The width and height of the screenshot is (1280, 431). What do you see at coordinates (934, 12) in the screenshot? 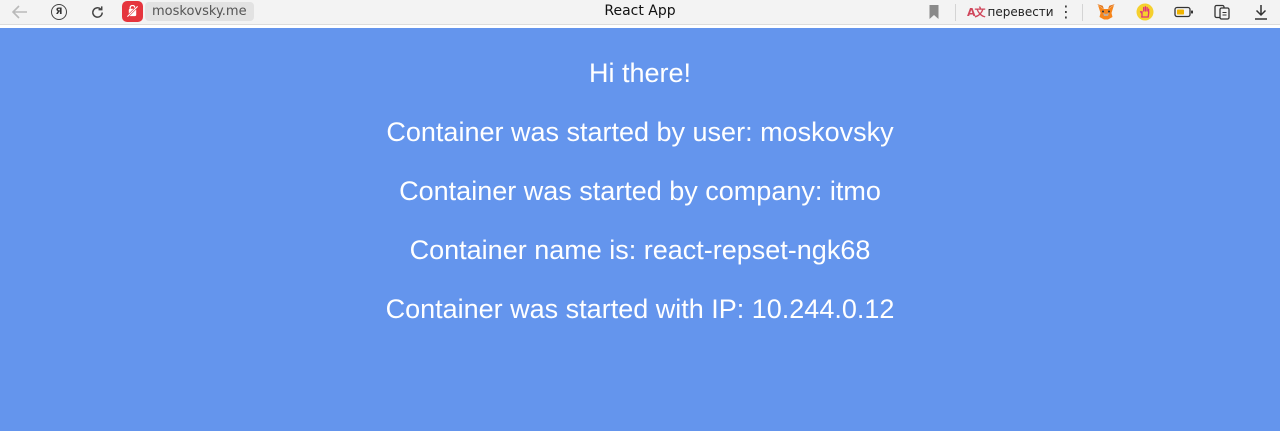
I see `bookmark-icon` at bounding box center [934, 12].